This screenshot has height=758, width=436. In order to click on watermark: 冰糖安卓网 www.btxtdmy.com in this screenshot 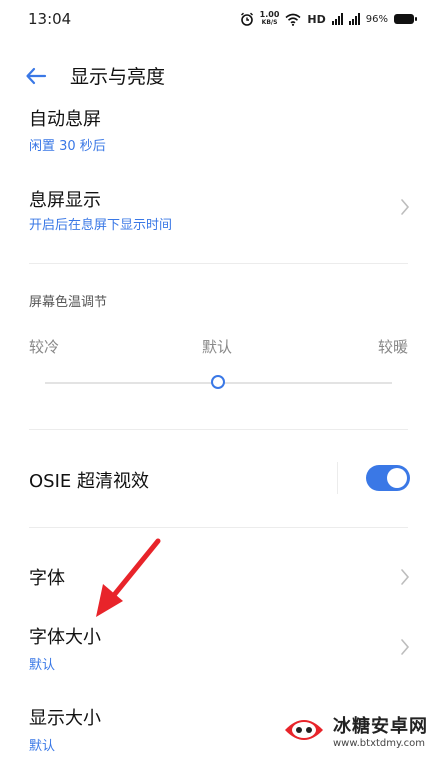, I will do `click(354, 730)`.